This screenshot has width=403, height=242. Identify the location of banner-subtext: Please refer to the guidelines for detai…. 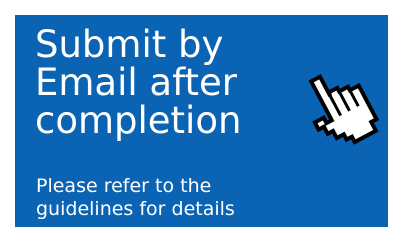
(166, 198).